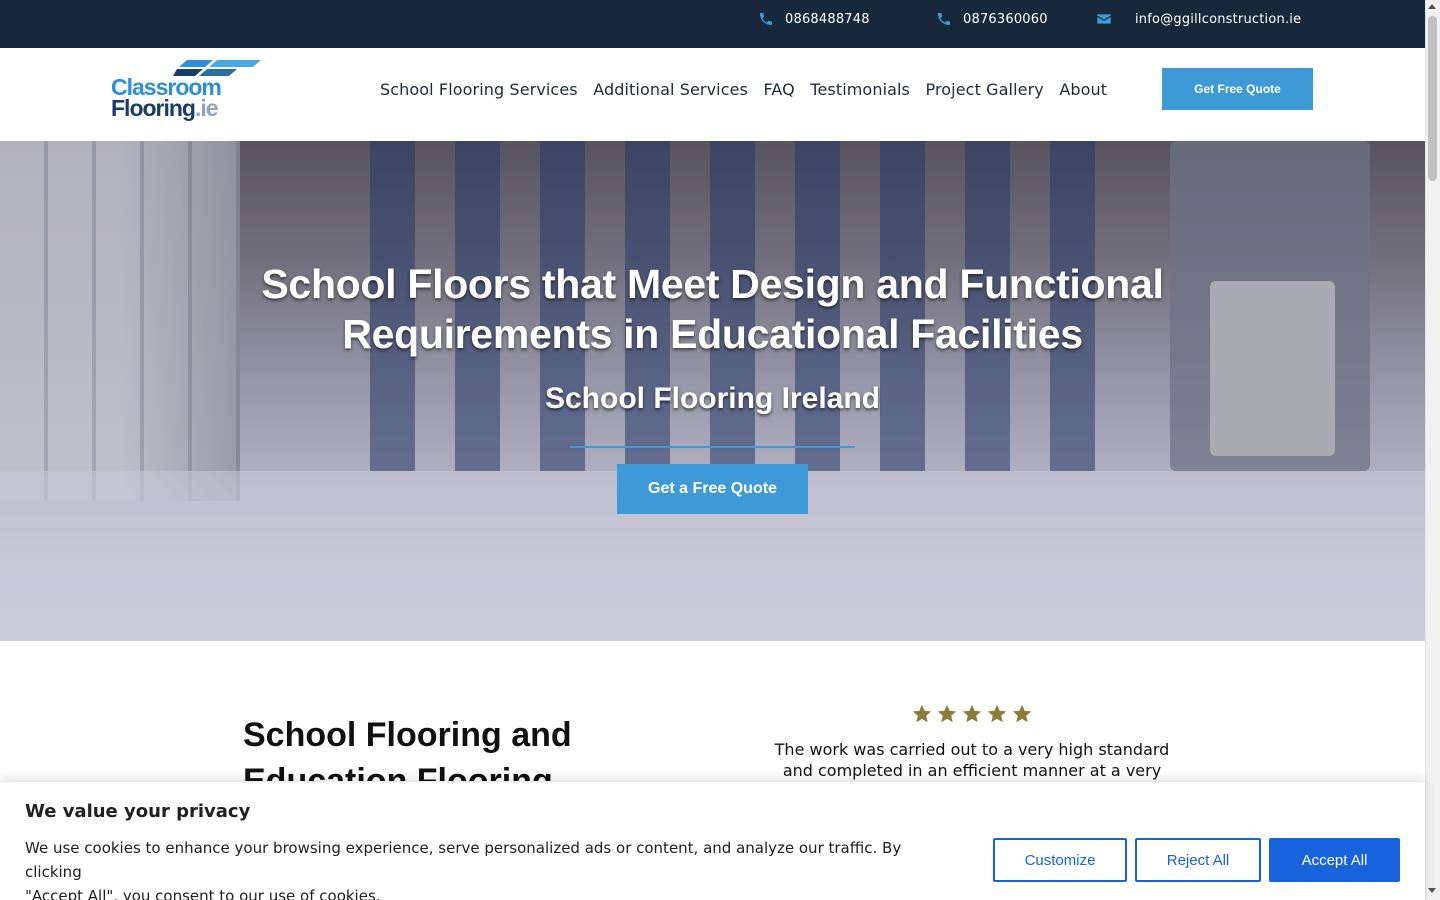 The image size is (1440, 900). What do you see at coordinates (1060, 860) in the screenshot?
I see `customize-button: Customize` at bounding box center [1060, 860].